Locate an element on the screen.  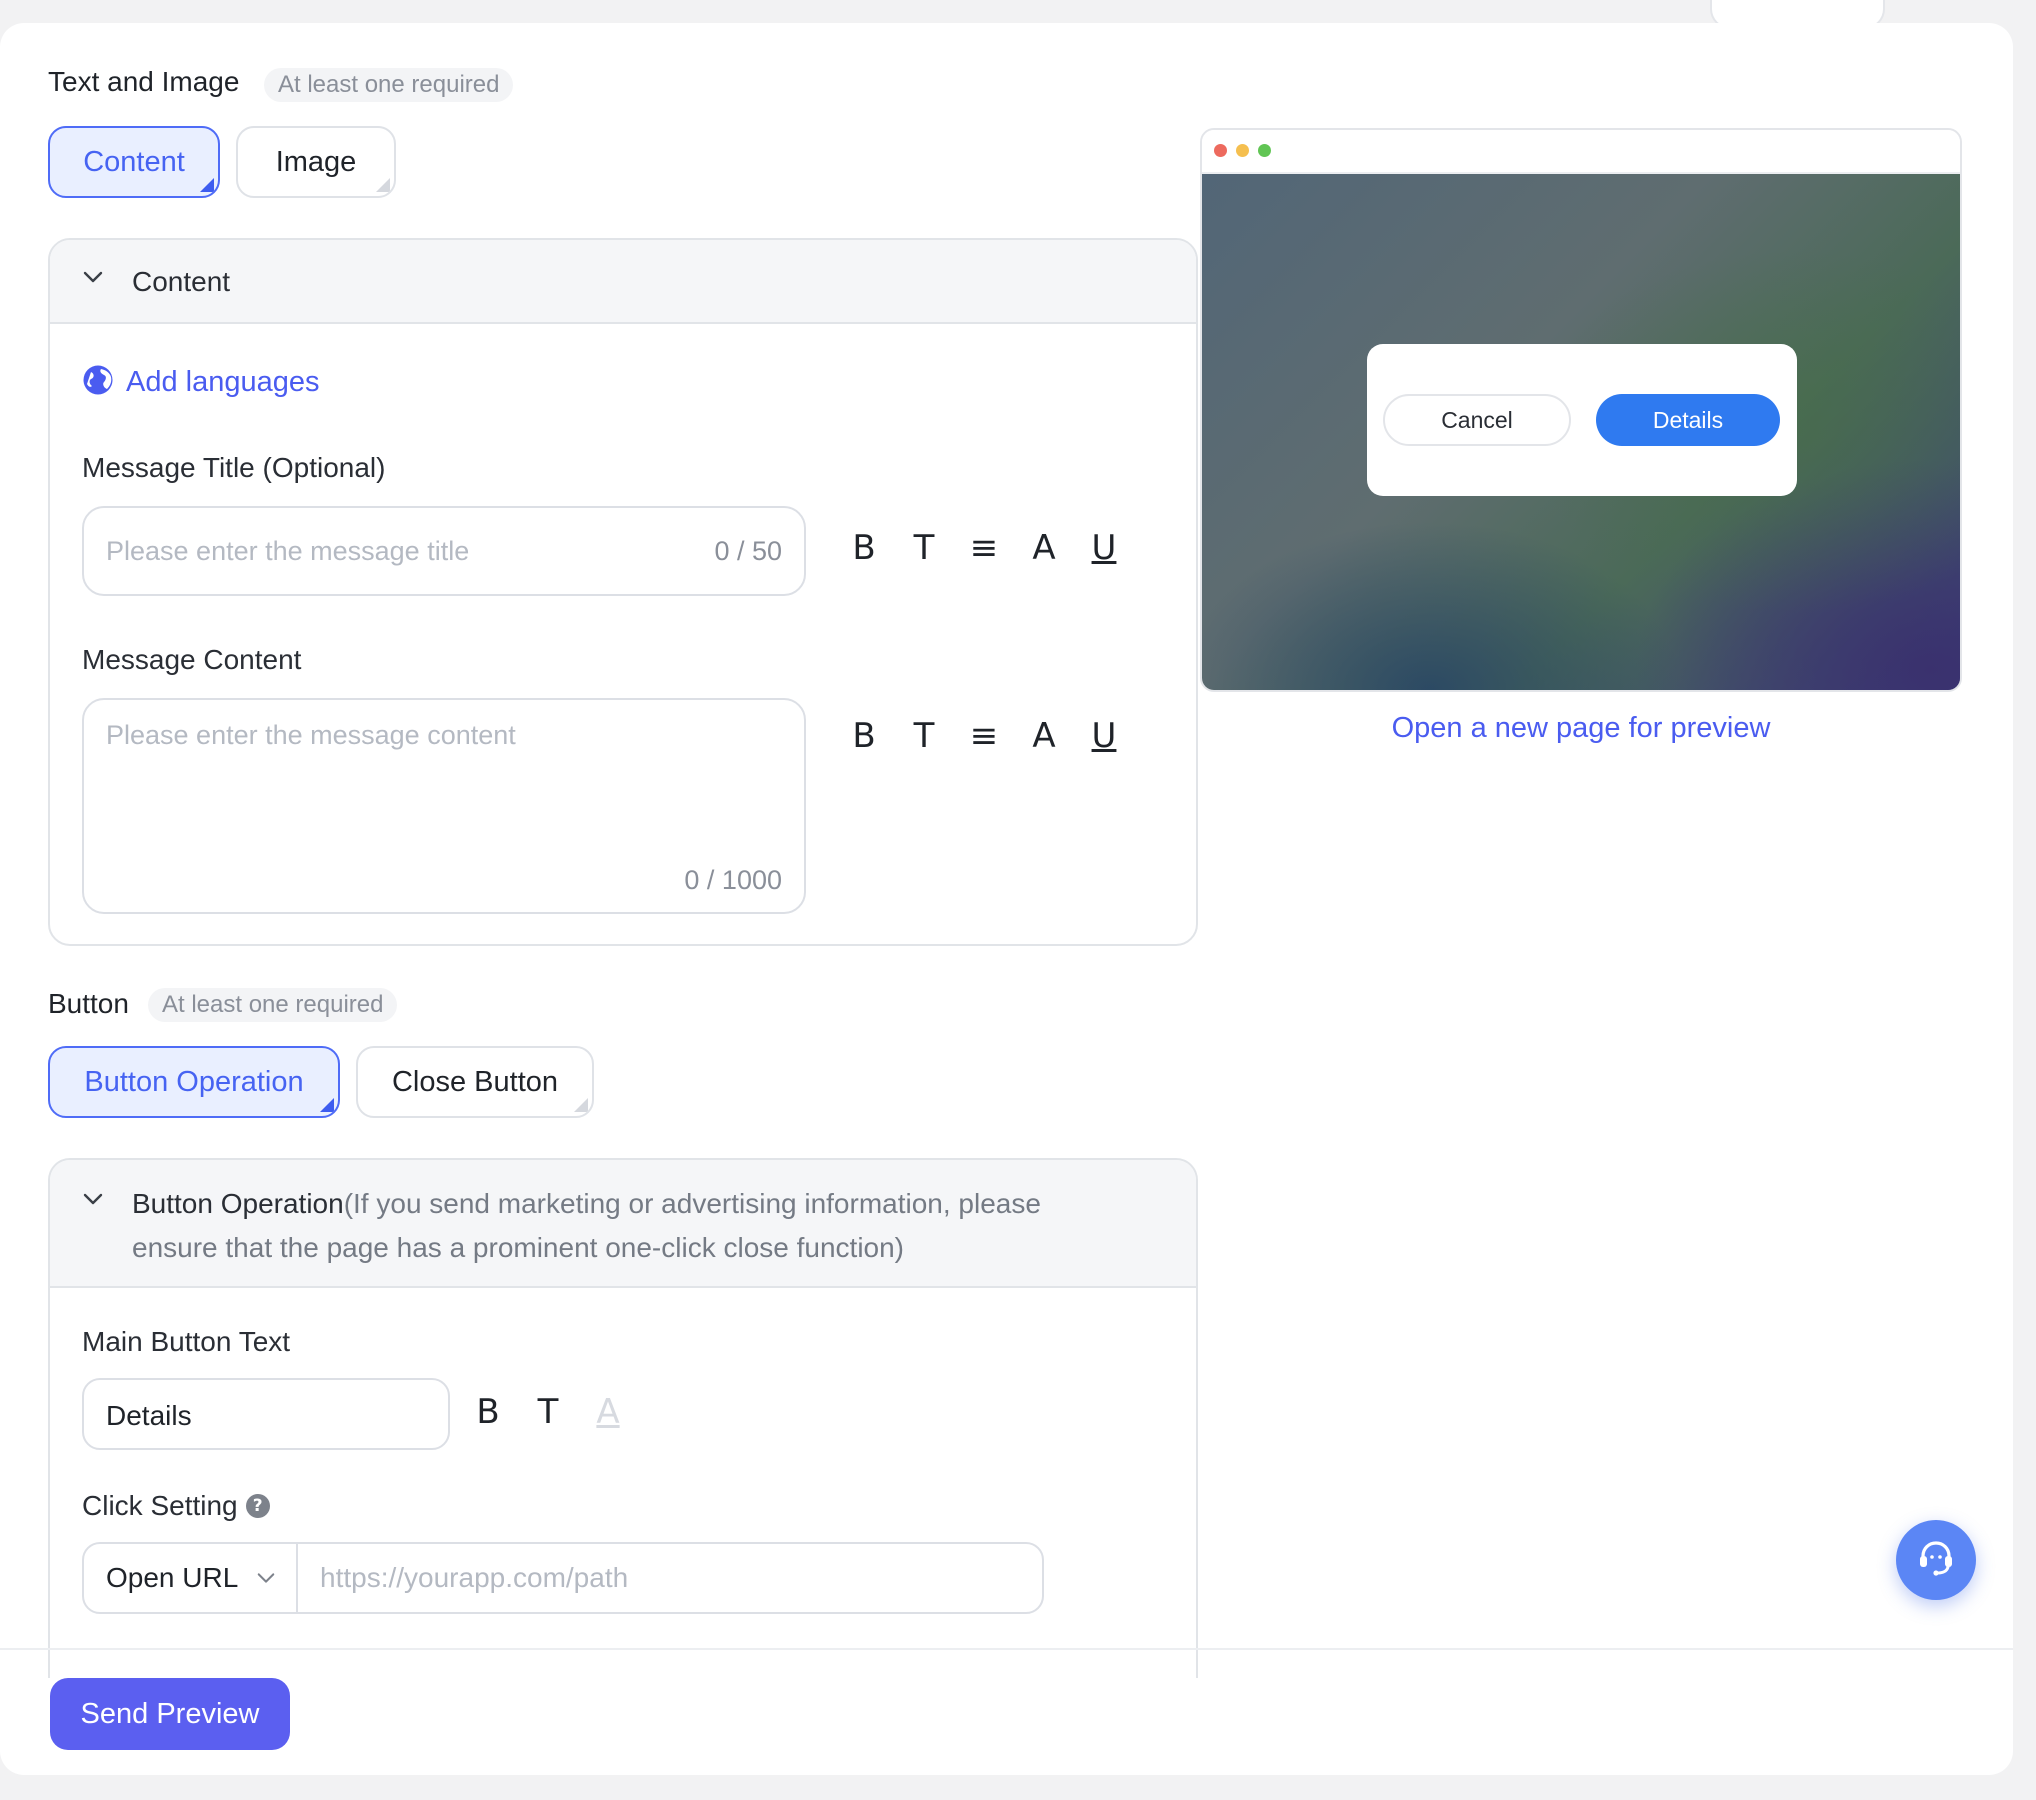
support-button is located at coordinates (1936, 1560).